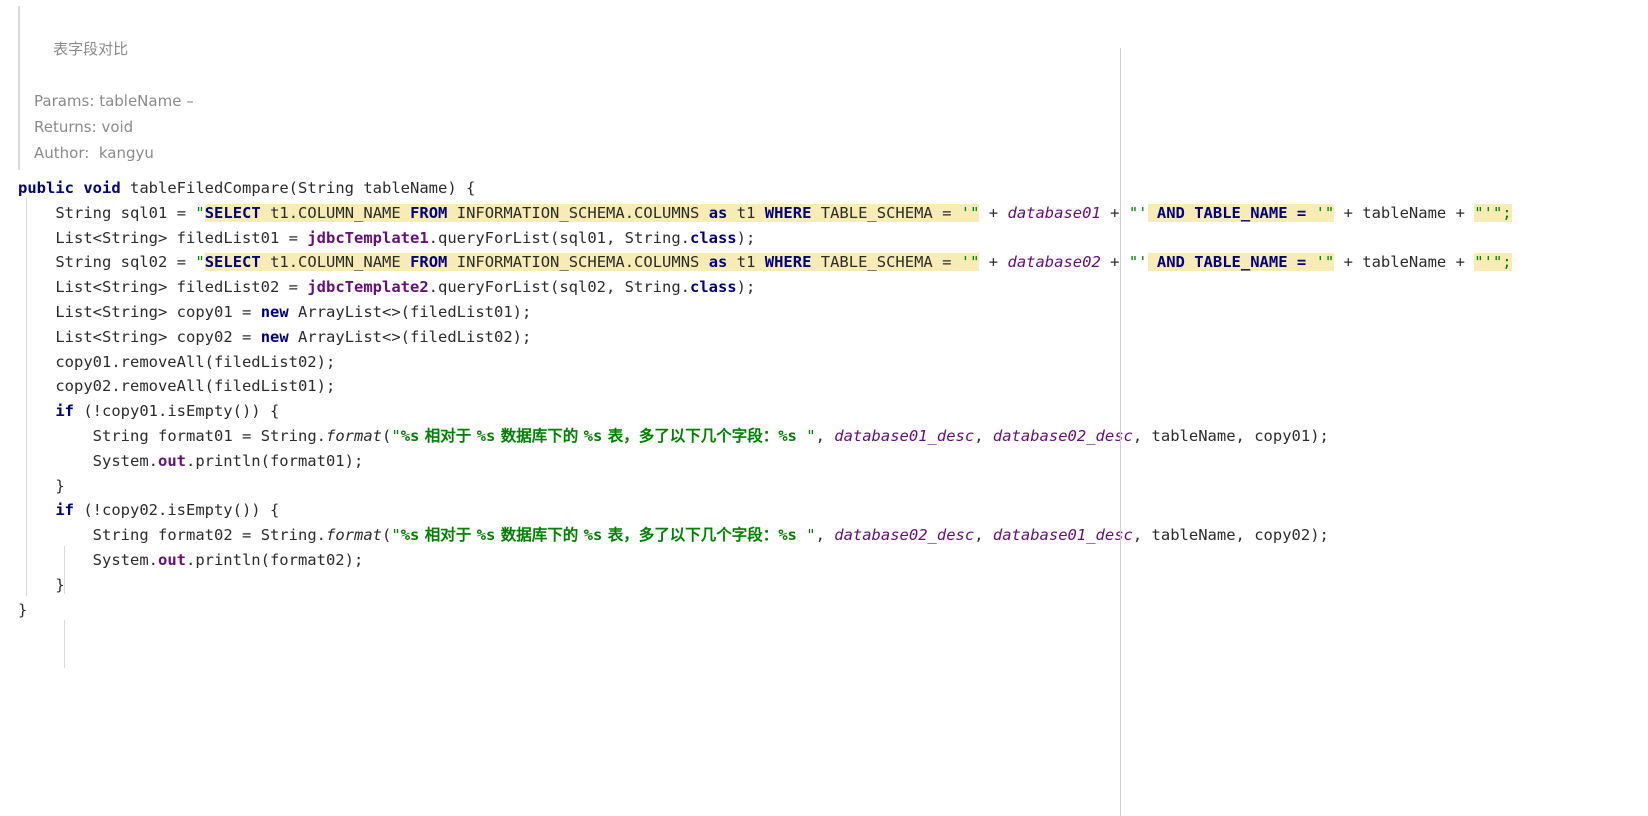  I want to click on field-database01-desc-1: database01_desc, so click(904, 435).